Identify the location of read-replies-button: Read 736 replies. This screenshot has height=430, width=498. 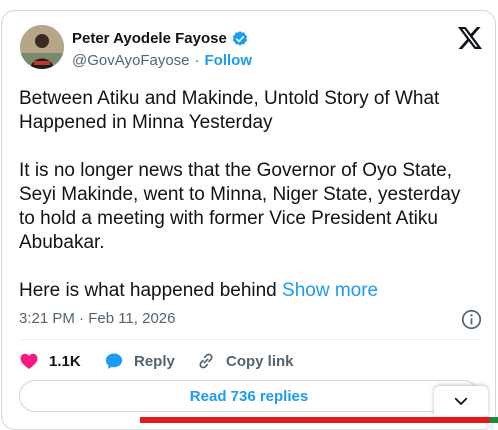
(249, 396).